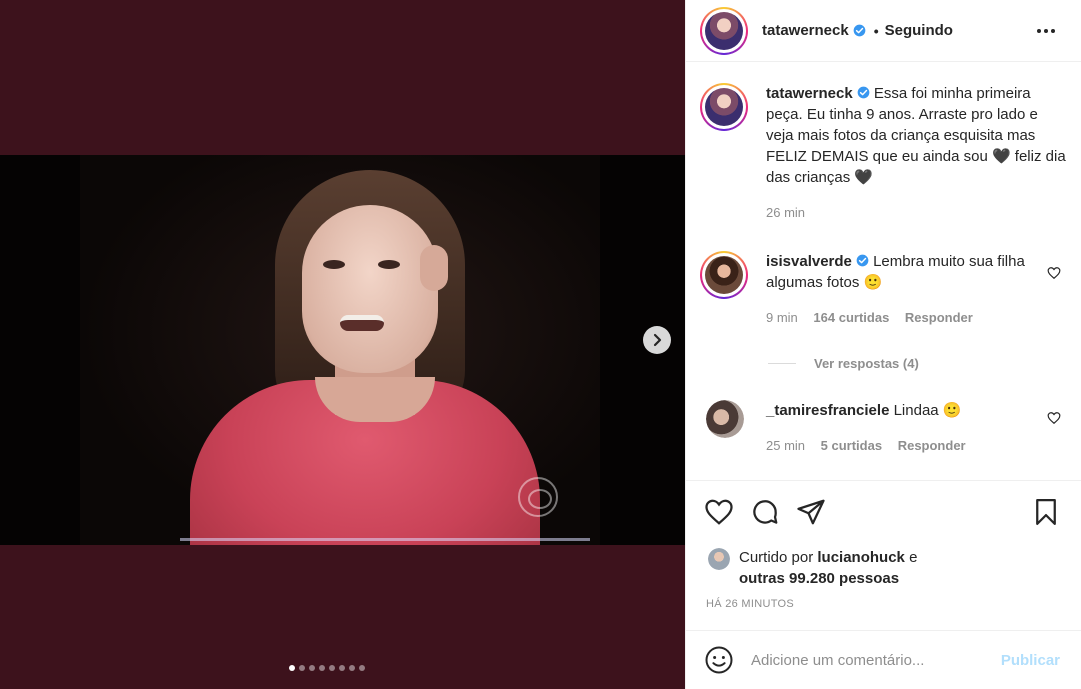  What do you see at coordinates (883, 31) in the screenshot?
I see `post-header: tatawerneck • Seguindo` at bounding box center [883, 31].